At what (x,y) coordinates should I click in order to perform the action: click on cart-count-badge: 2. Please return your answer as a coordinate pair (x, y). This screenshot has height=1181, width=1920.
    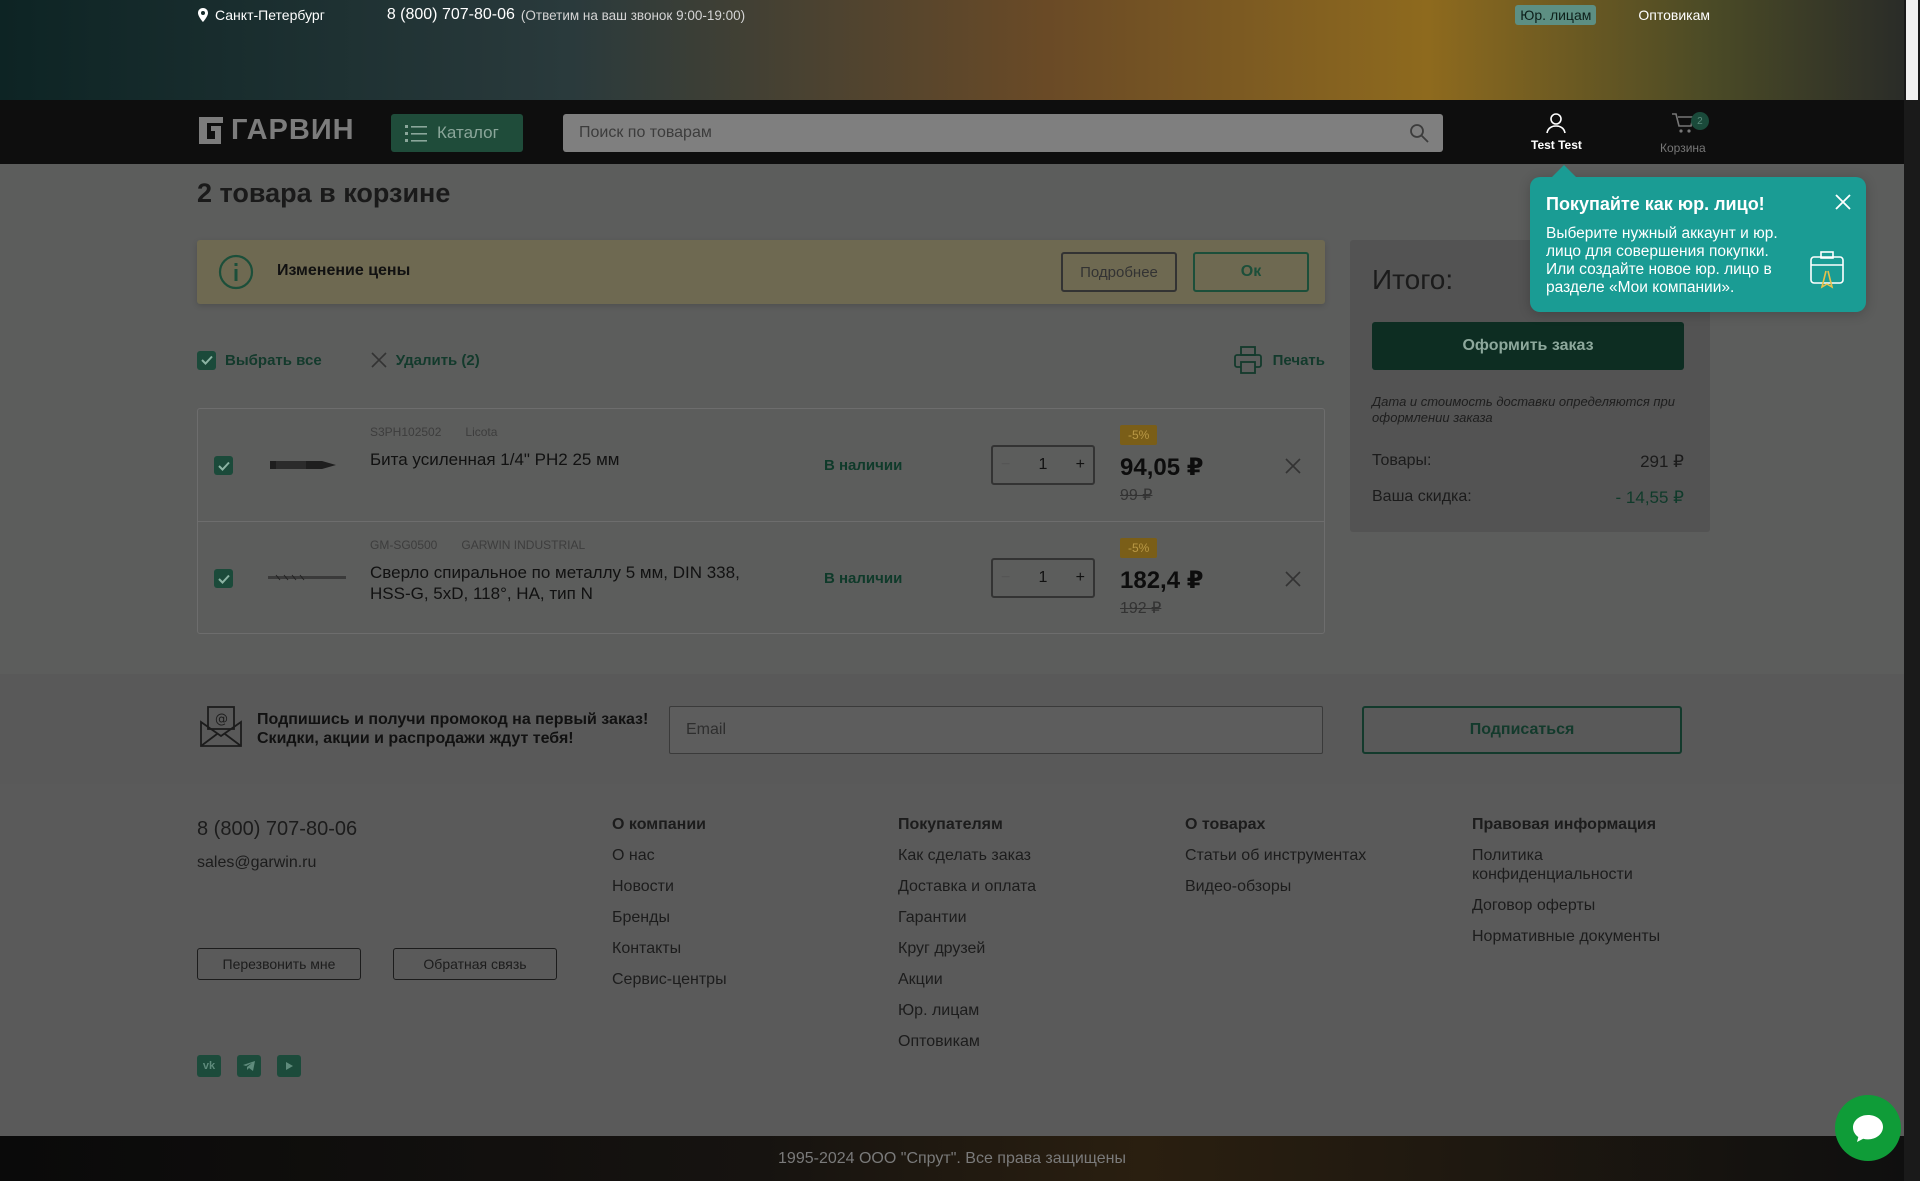
    Looking at the image, I should click on (1699, 121).